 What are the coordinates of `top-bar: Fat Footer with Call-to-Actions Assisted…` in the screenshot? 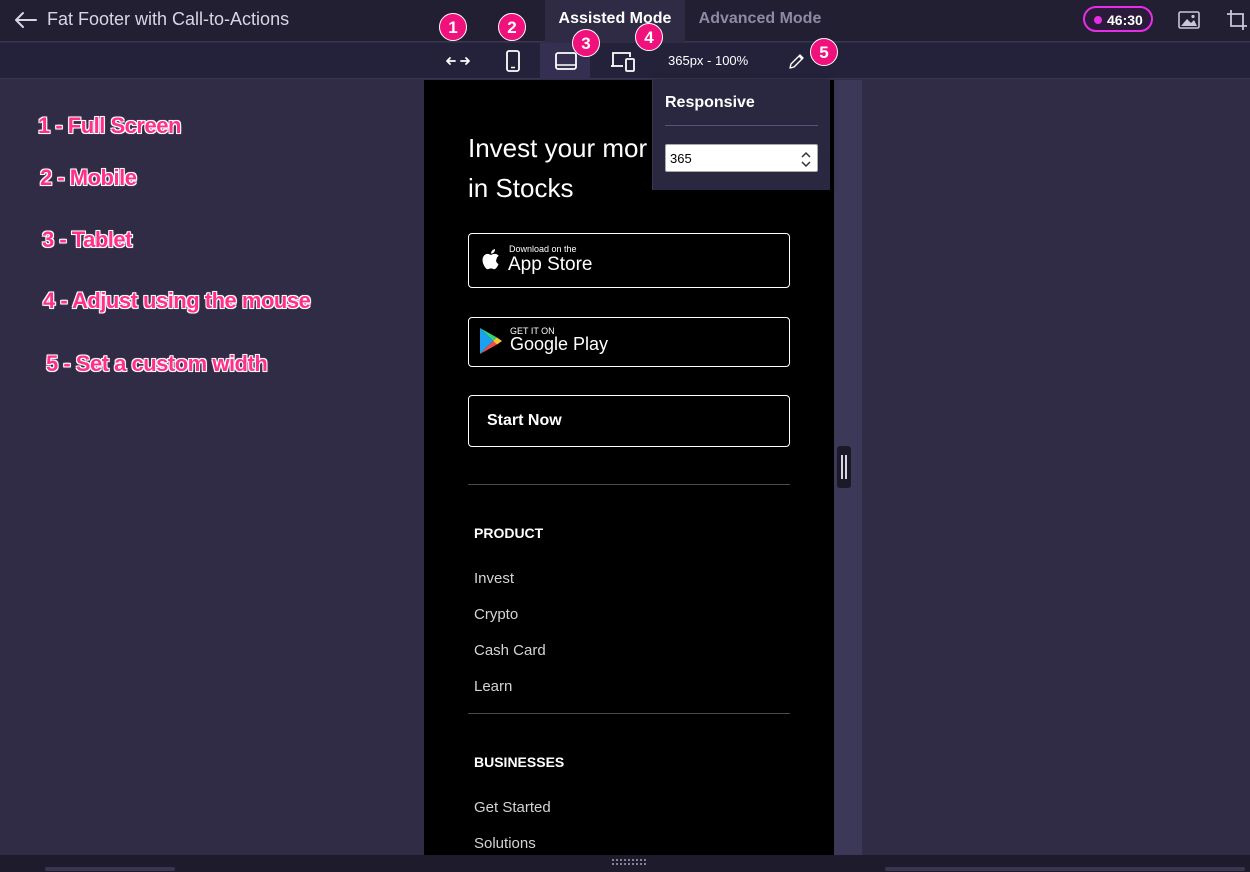 It's located at (625, 21).